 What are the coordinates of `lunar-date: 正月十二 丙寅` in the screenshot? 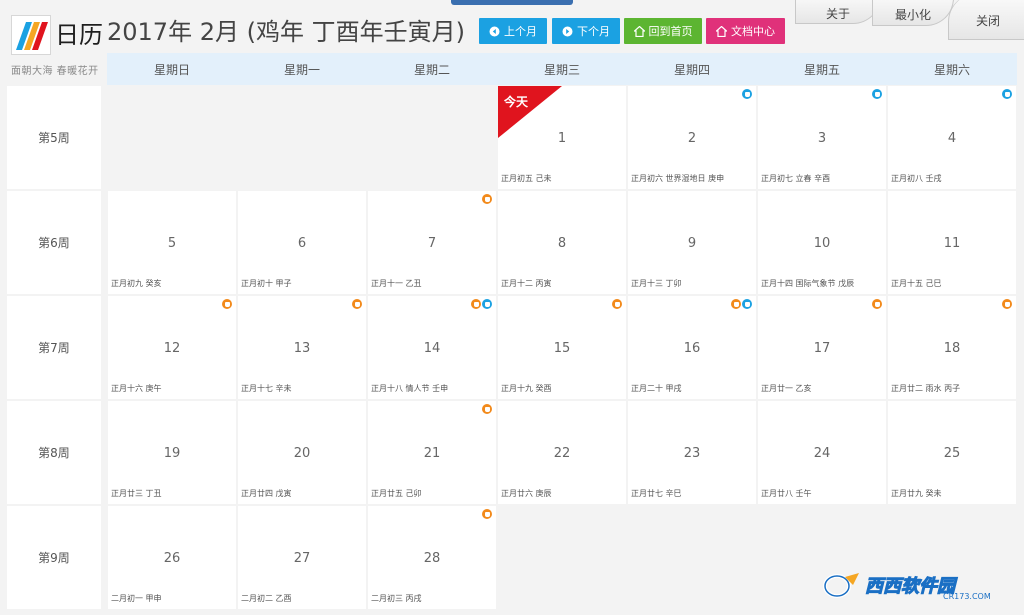 It's located at (526, 283).